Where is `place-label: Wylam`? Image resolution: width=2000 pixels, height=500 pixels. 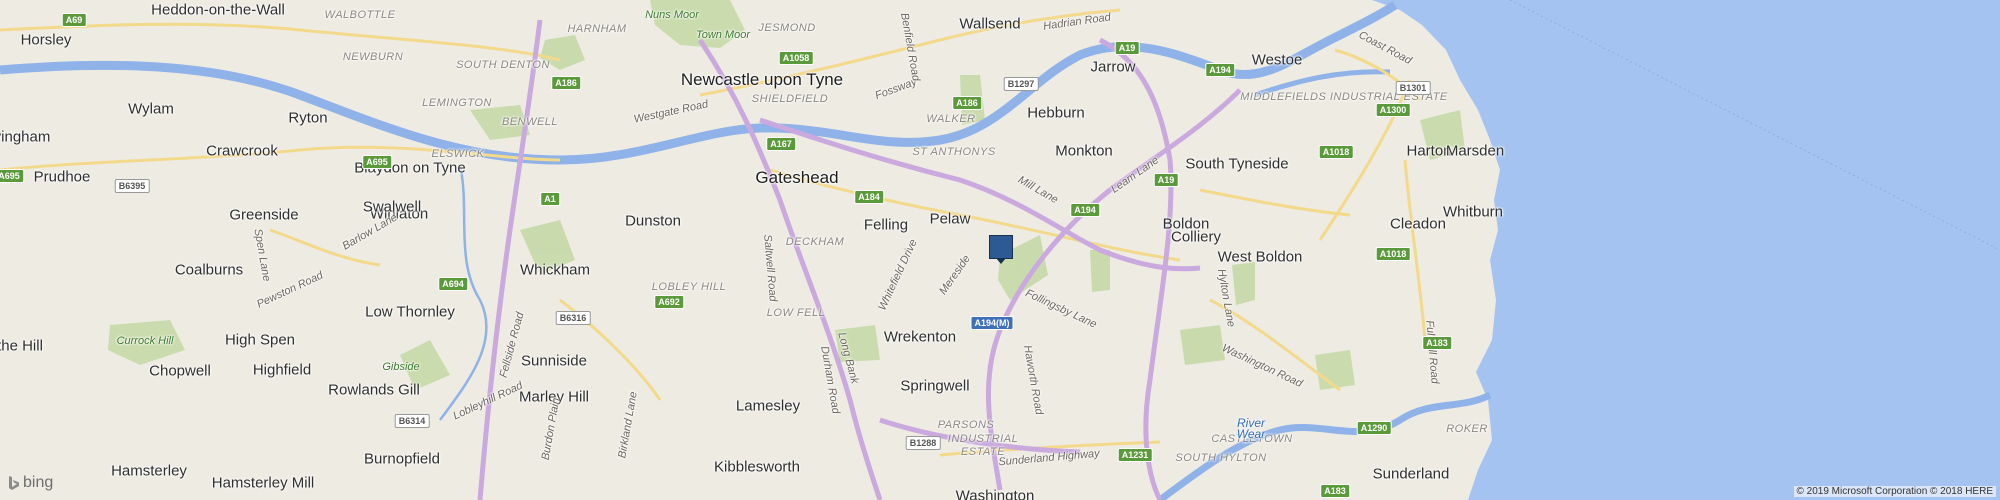 place-label: Wylam is located at coordinates (151, 109).